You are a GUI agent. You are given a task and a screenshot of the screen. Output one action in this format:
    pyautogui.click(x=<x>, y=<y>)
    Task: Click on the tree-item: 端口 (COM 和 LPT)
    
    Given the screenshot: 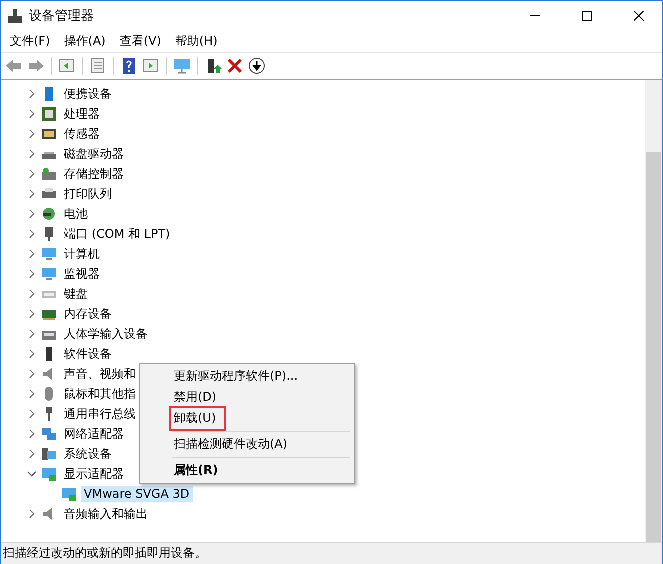 What is the action you would take?
    pyautogui.click(x=117, y=234)
    